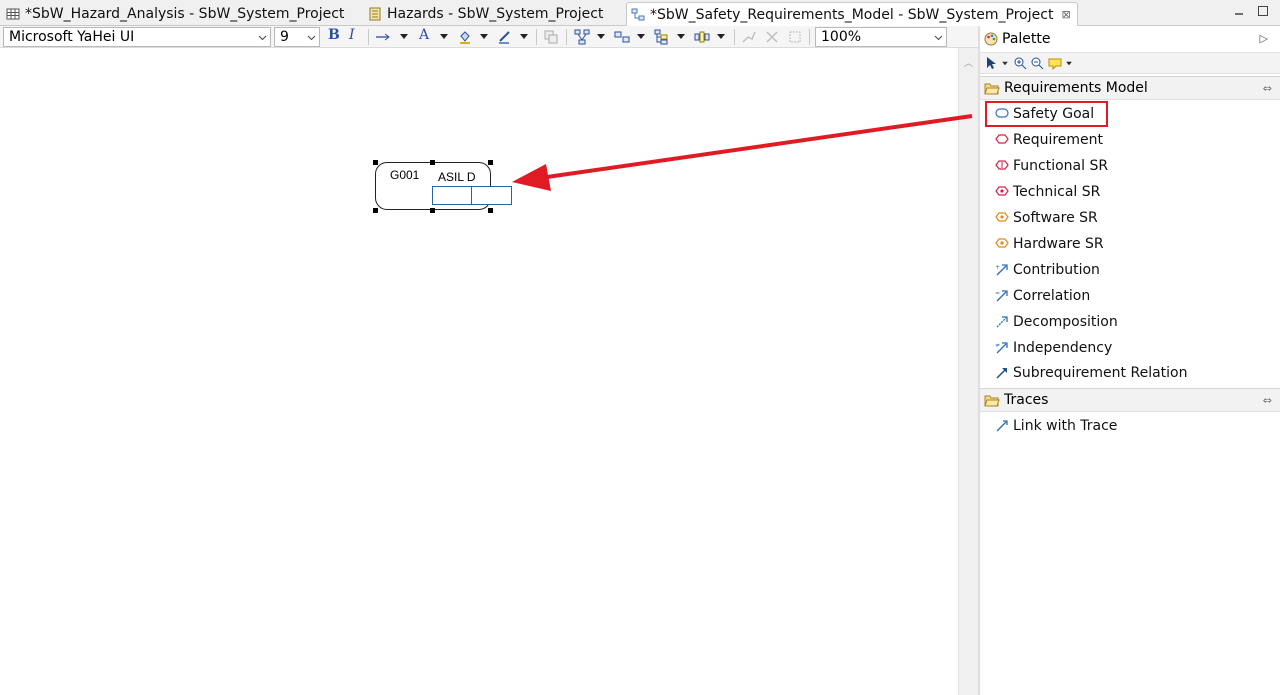 The height and width of the screenshot is (695, 1280). Describe the element at coordinates (1076, 88) in the screenshot. I see `drawer-label: Requirements Model` at that location.